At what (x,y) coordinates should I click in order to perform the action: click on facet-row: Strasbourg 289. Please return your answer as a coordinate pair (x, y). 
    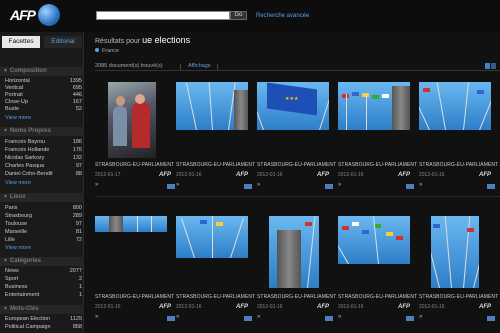
    Looking at the image, I should click on (42, 216).